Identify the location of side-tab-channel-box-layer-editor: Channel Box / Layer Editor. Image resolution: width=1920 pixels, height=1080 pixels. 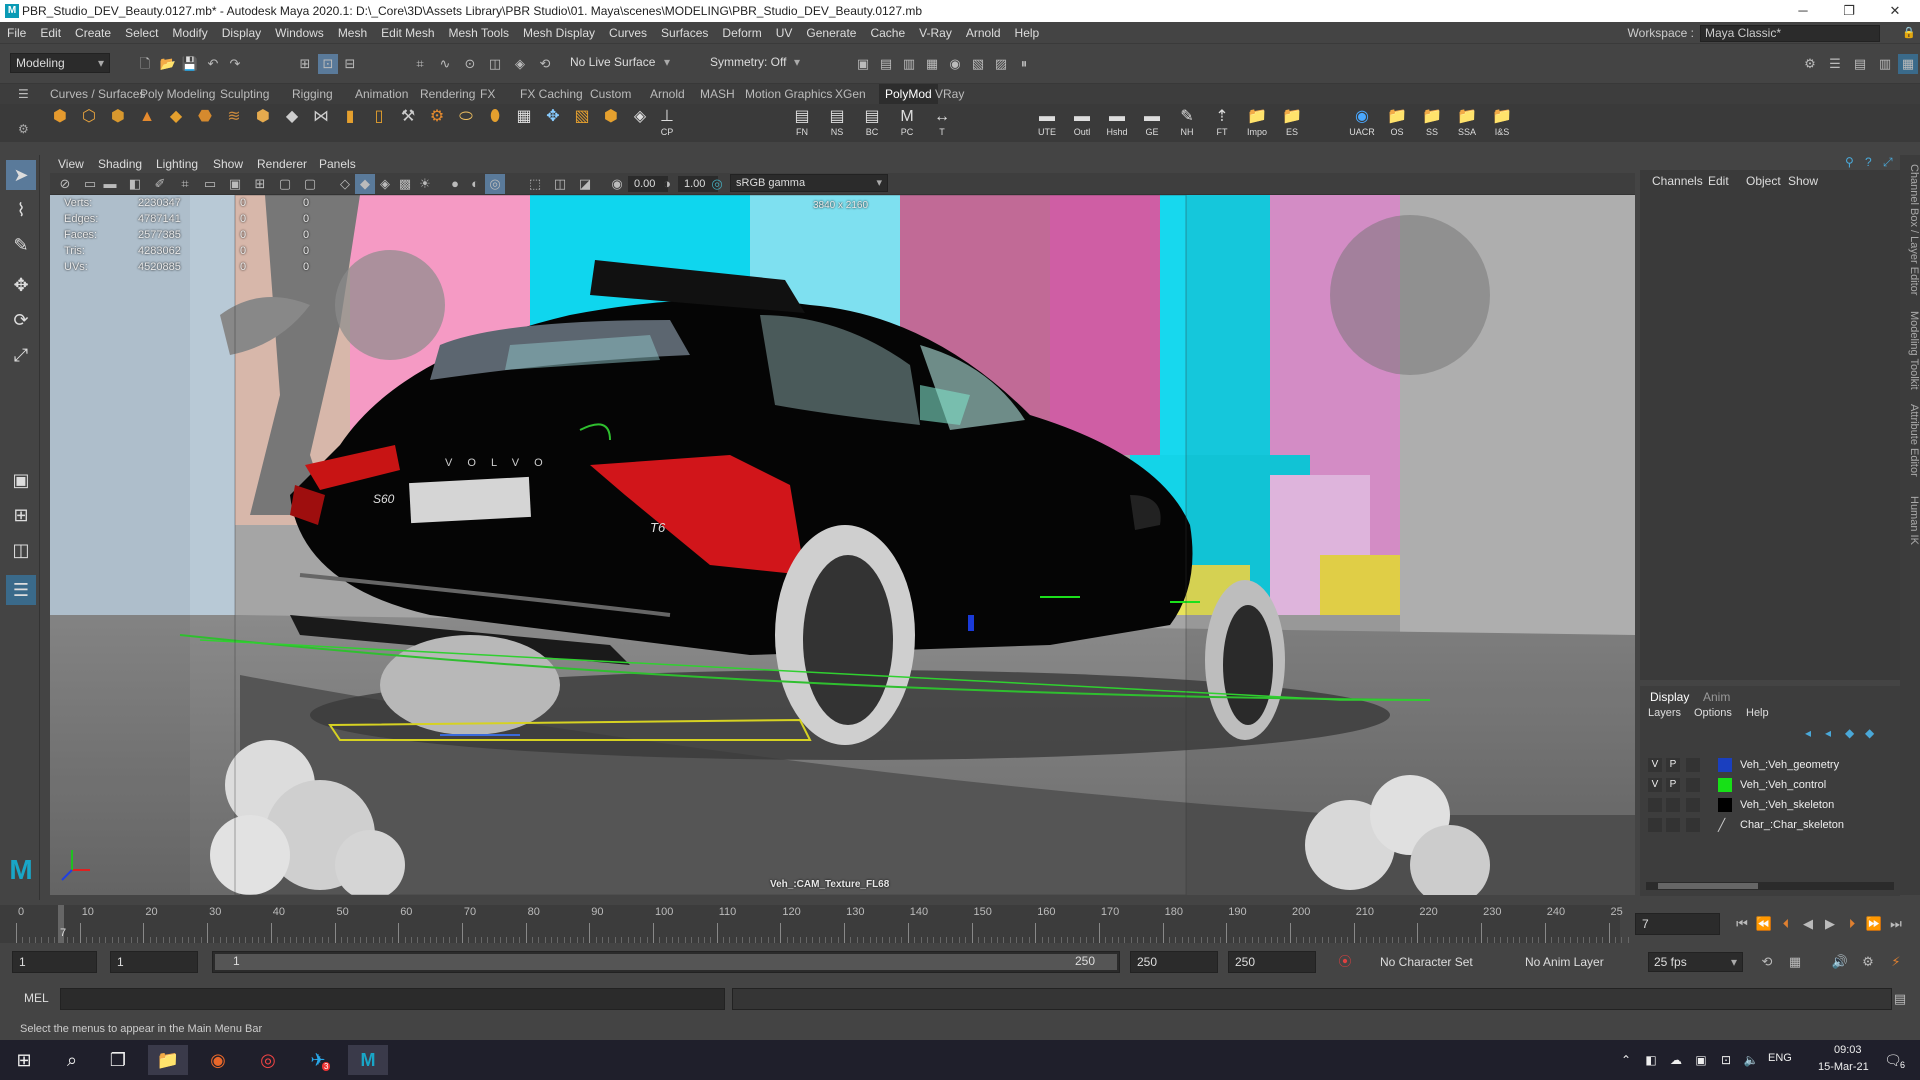
(1910, 230).